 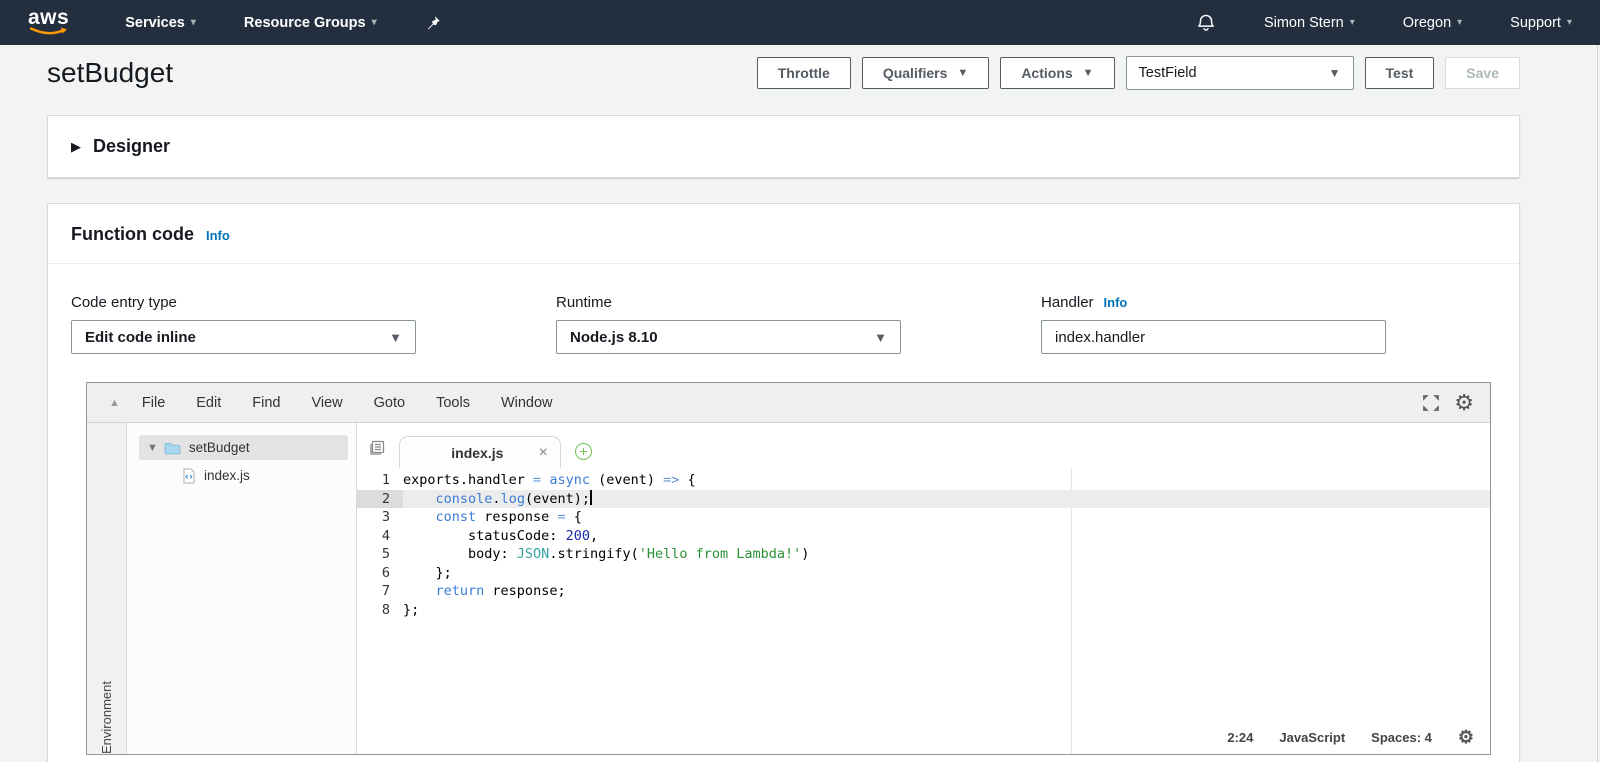 I want to click on test-button: Test, so click(x=1399, y=72).